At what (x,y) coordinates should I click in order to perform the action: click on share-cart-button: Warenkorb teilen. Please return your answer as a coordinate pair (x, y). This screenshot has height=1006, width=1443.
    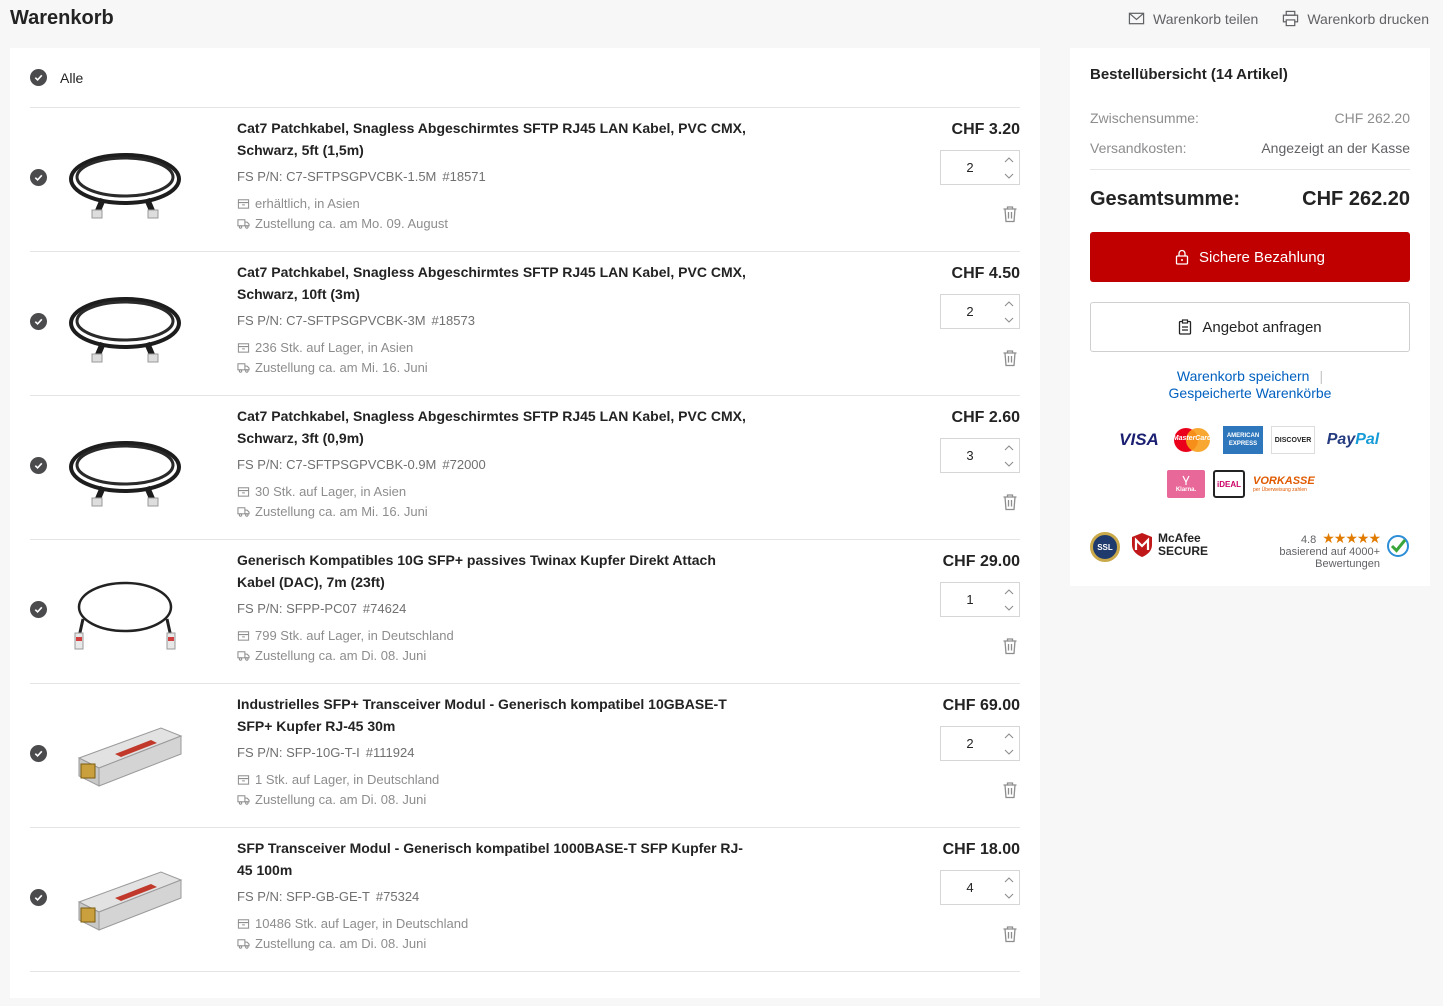
    Looking at the image, I should click on (1193, 18).